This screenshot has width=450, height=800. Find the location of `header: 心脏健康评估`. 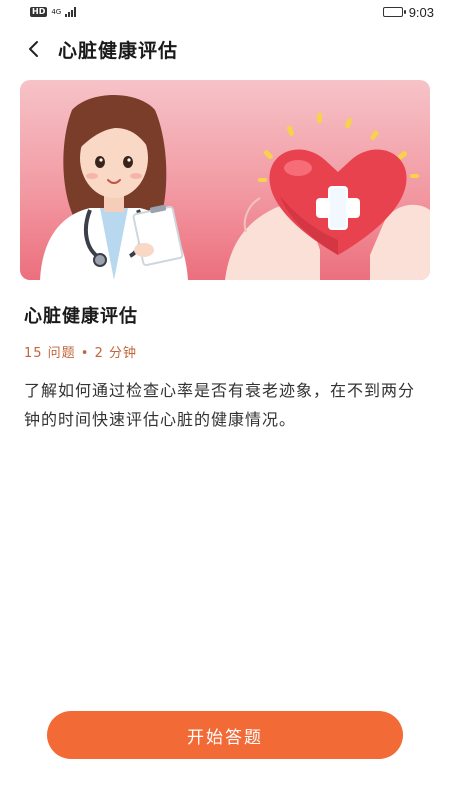

header: 心脏健康评估 is located at coordinates (225, 49).